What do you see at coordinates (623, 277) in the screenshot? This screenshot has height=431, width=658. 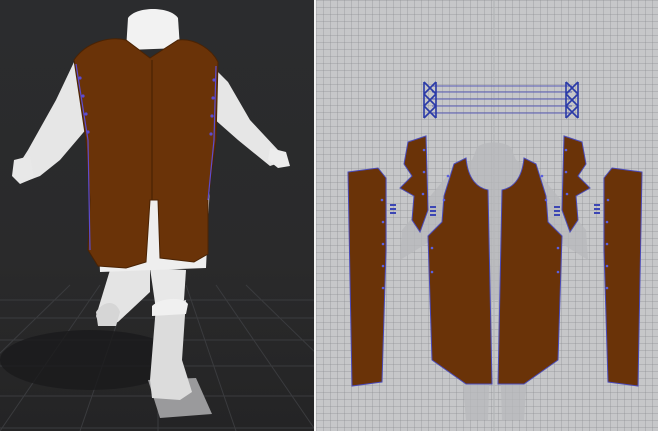 I see `pattern-piece-right-side` at bounding box center [623, 277].